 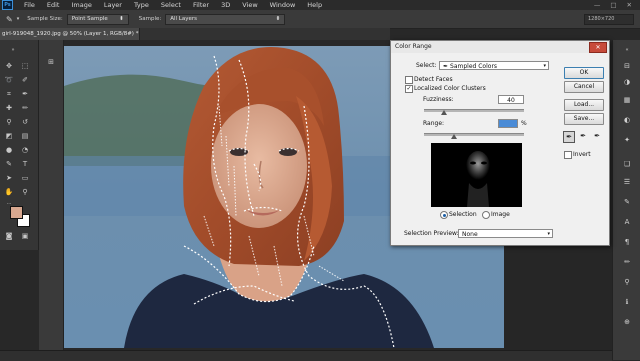 I want to click on detect-faces-checkbox, so click(x=409, y=80).